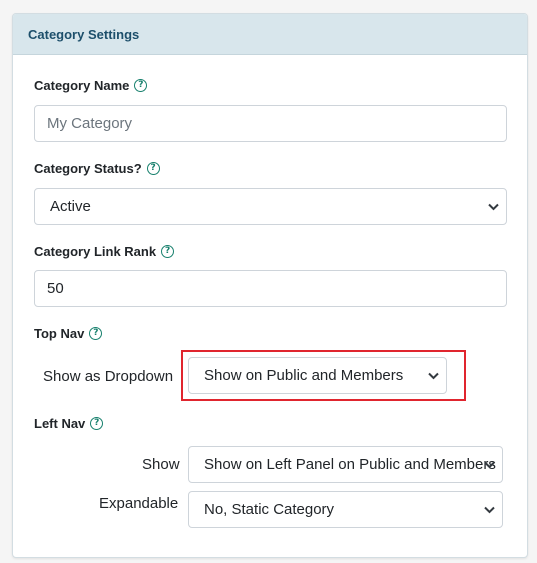 Image resolution: width=537 pixels, height=563 pixels. I want to click on expandable-label: Expandable, so click(139, 503).